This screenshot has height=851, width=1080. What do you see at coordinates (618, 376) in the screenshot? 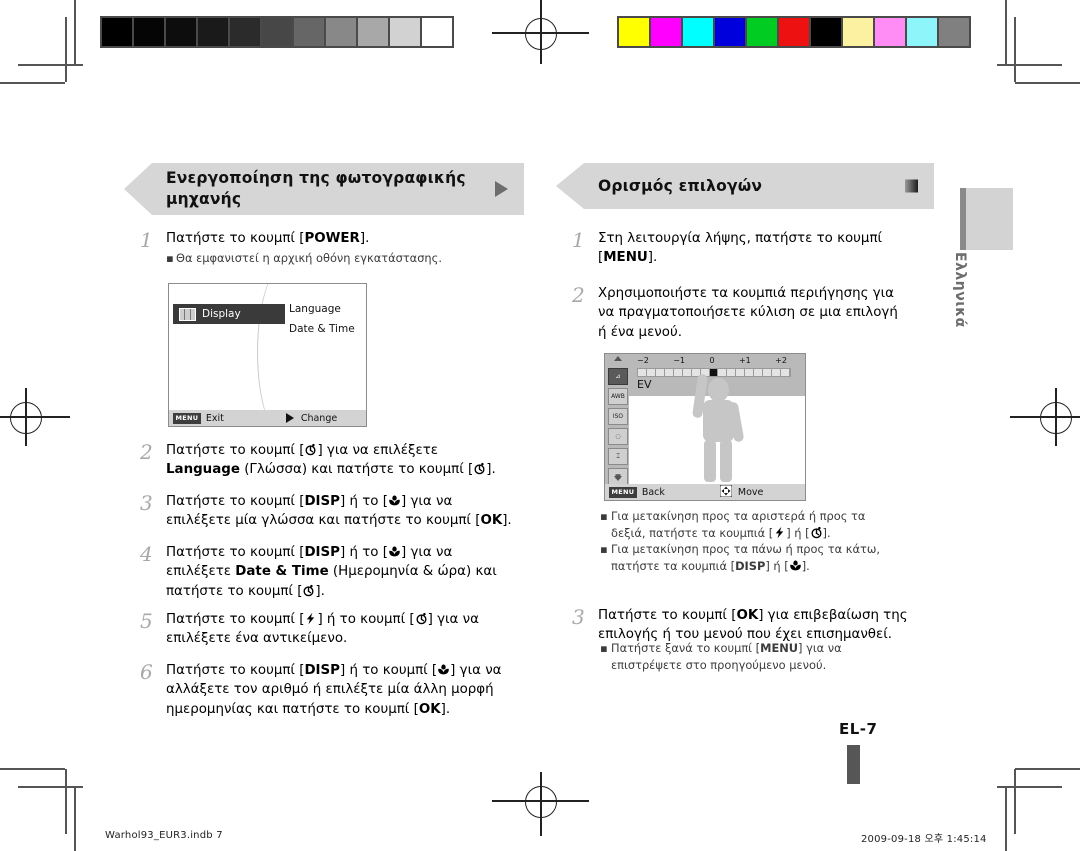
I see `ev-compensation-icon: ⊿` at bounding box center [618, 376].